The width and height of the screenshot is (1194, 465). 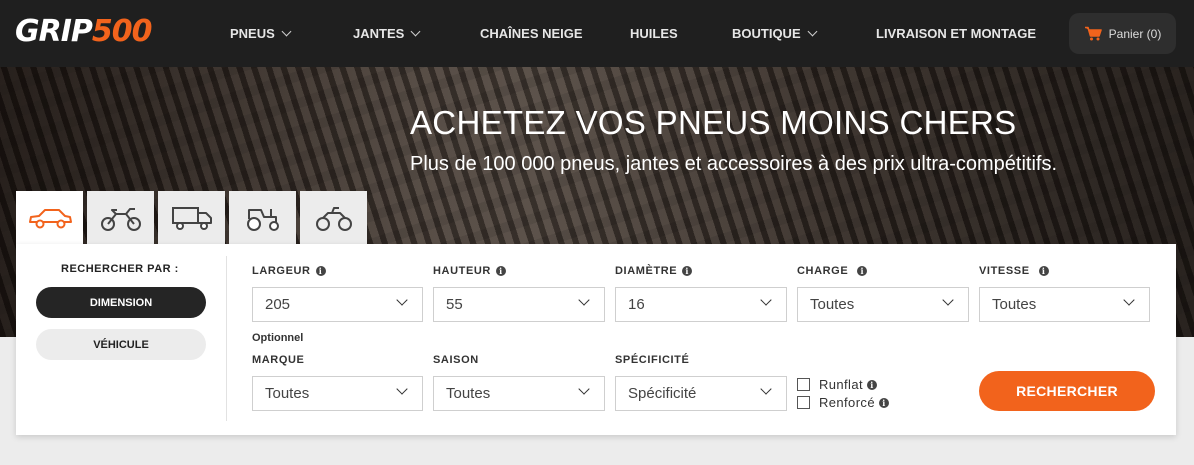 I want to click on nav-item-label: HUILES, so click(x=654, y=33).